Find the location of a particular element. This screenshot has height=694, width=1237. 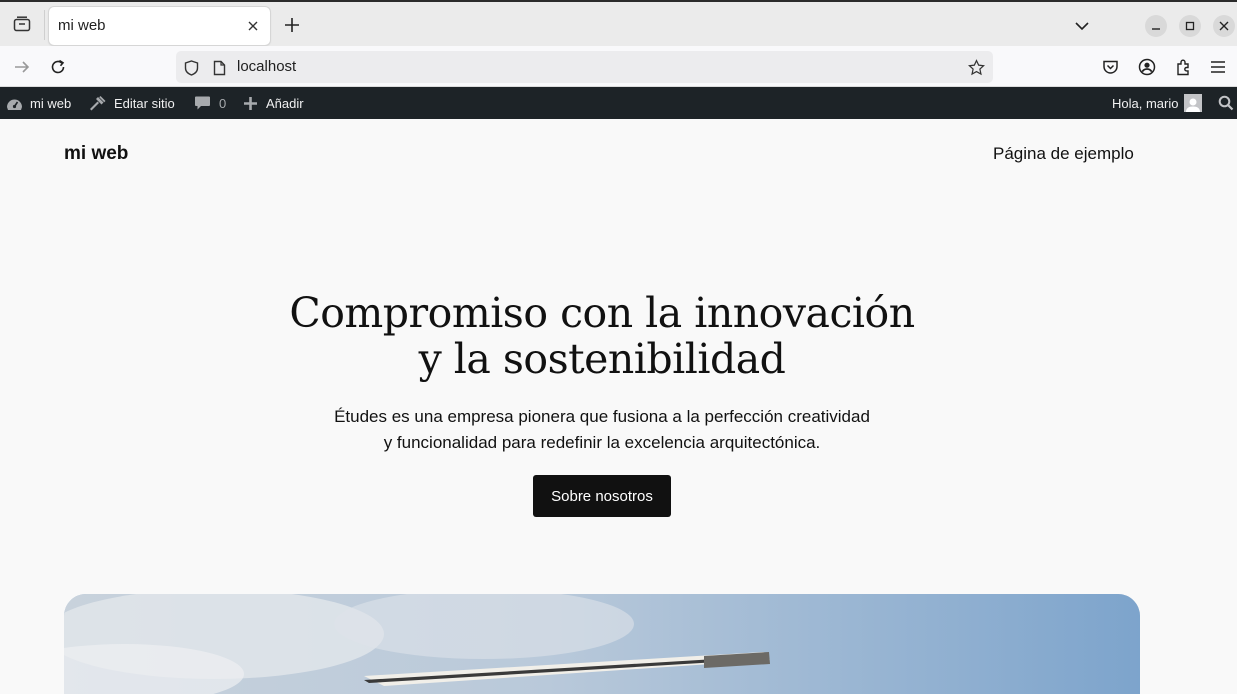

comments-link: 0 is located at coordinates (210, 103).